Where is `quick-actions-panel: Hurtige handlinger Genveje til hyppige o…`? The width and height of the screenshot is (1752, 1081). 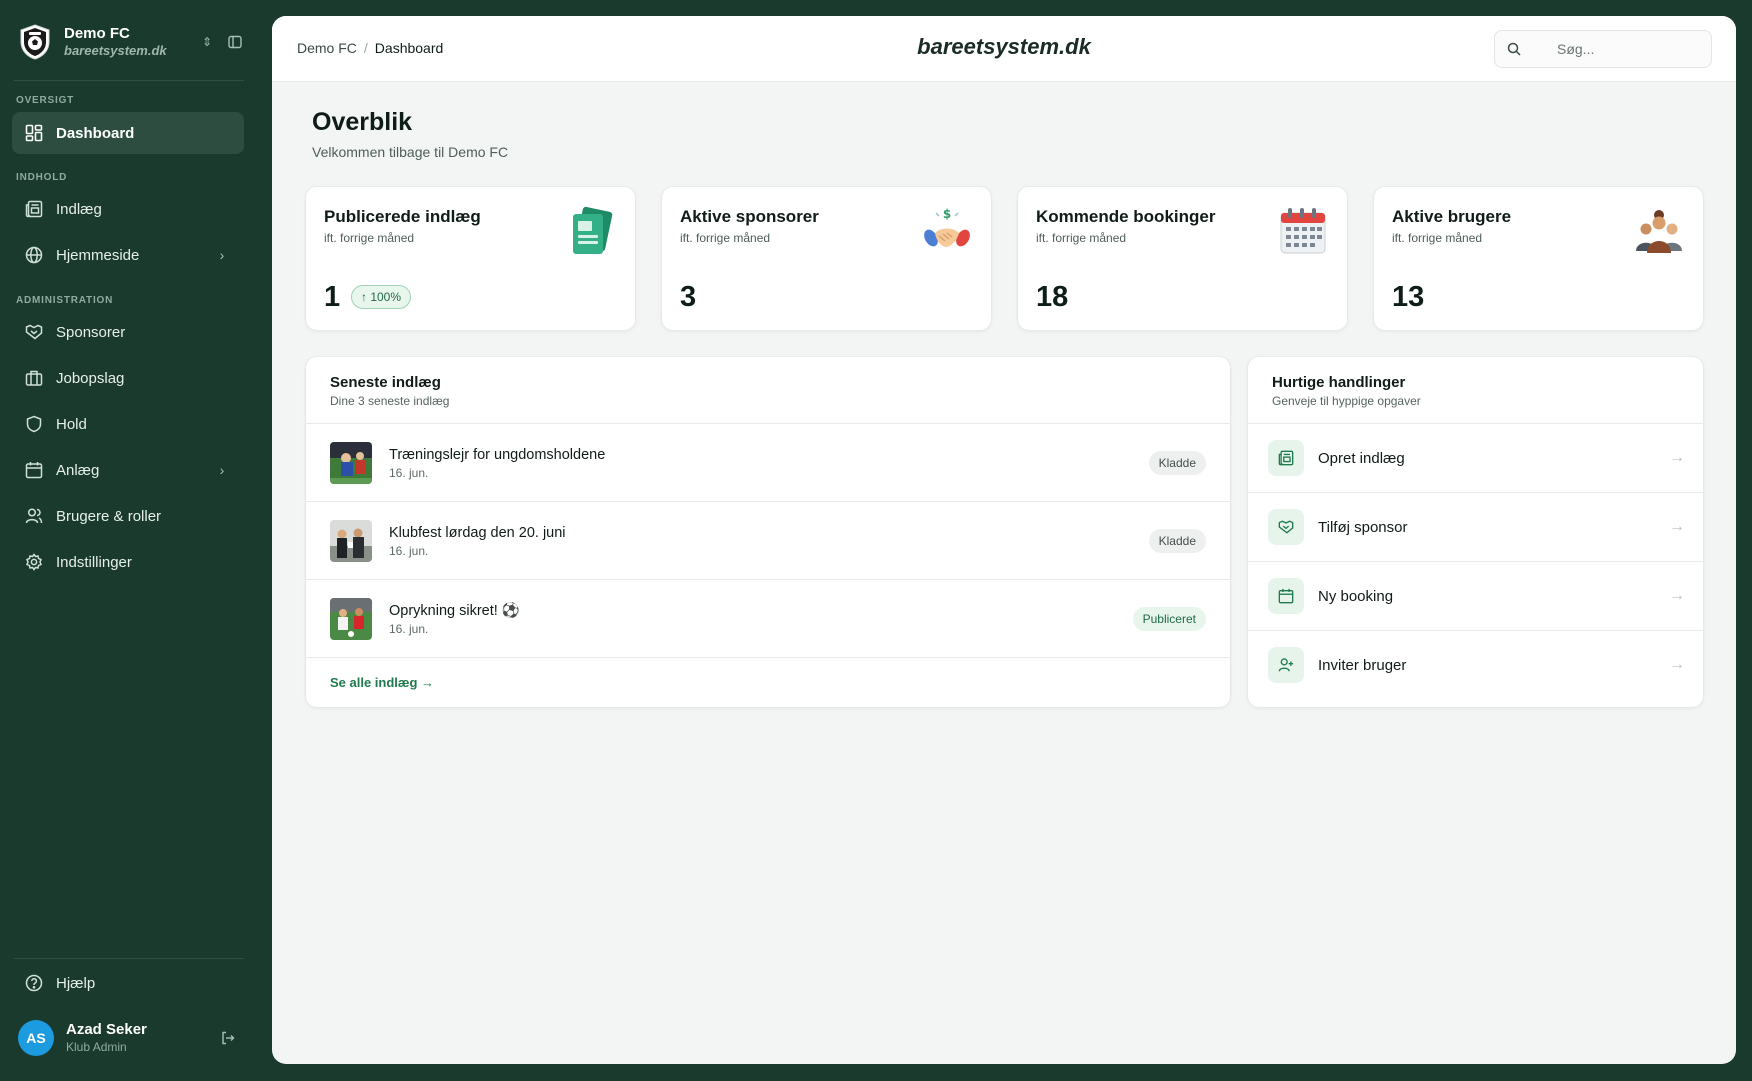
quick-actions-panel: Hurtige handlinger Genveje til hyppige o… is located at coordinates (1475, 532).